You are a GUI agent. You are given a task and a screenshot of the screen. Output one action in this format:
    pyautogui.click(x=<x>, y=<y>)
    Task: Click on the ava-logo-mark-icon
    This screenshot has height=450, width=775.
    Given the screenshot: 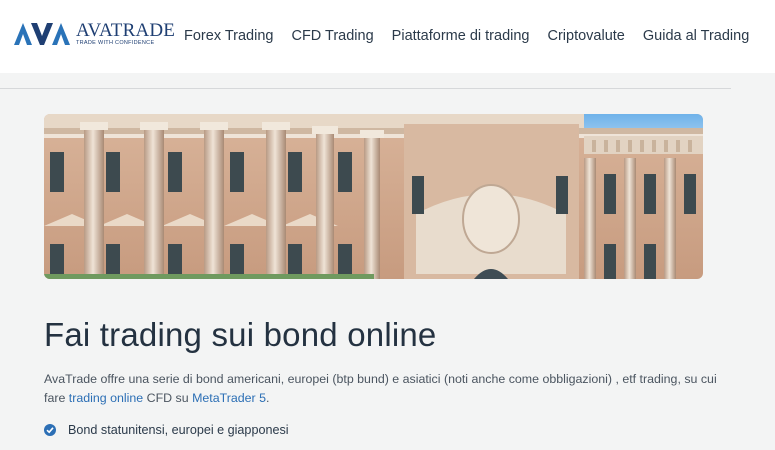 What is the action you would take?
    pyautogui.click(x=42, y=34)
    